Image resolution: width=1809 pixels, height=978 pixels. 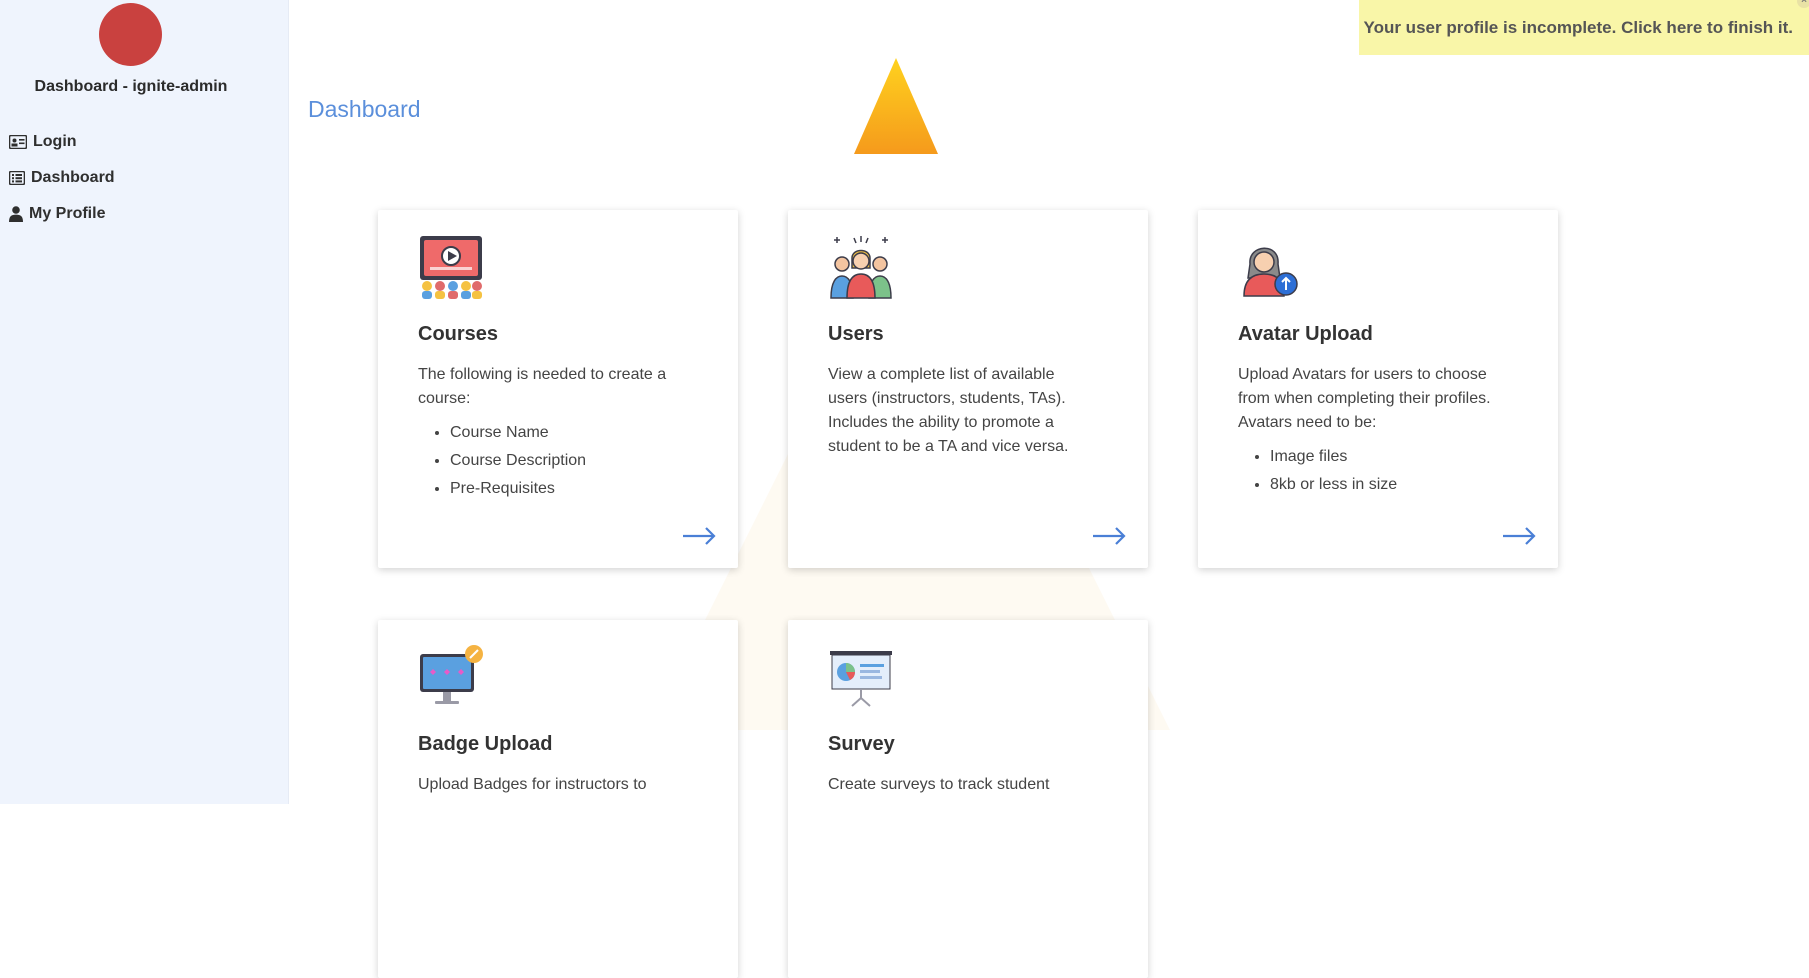 I want to click on sidebar-item-label: Login, so click(x=55, y=141).